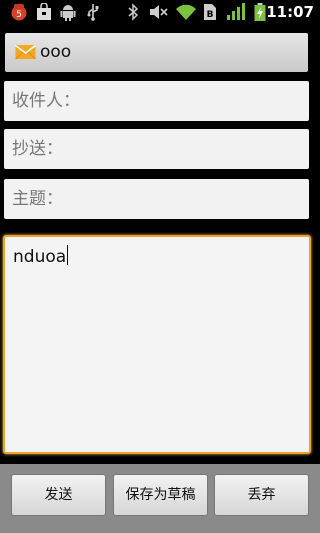 The height and width of the screenshot is (533, 320). I want to click on battery-icon, so click(260, 12).